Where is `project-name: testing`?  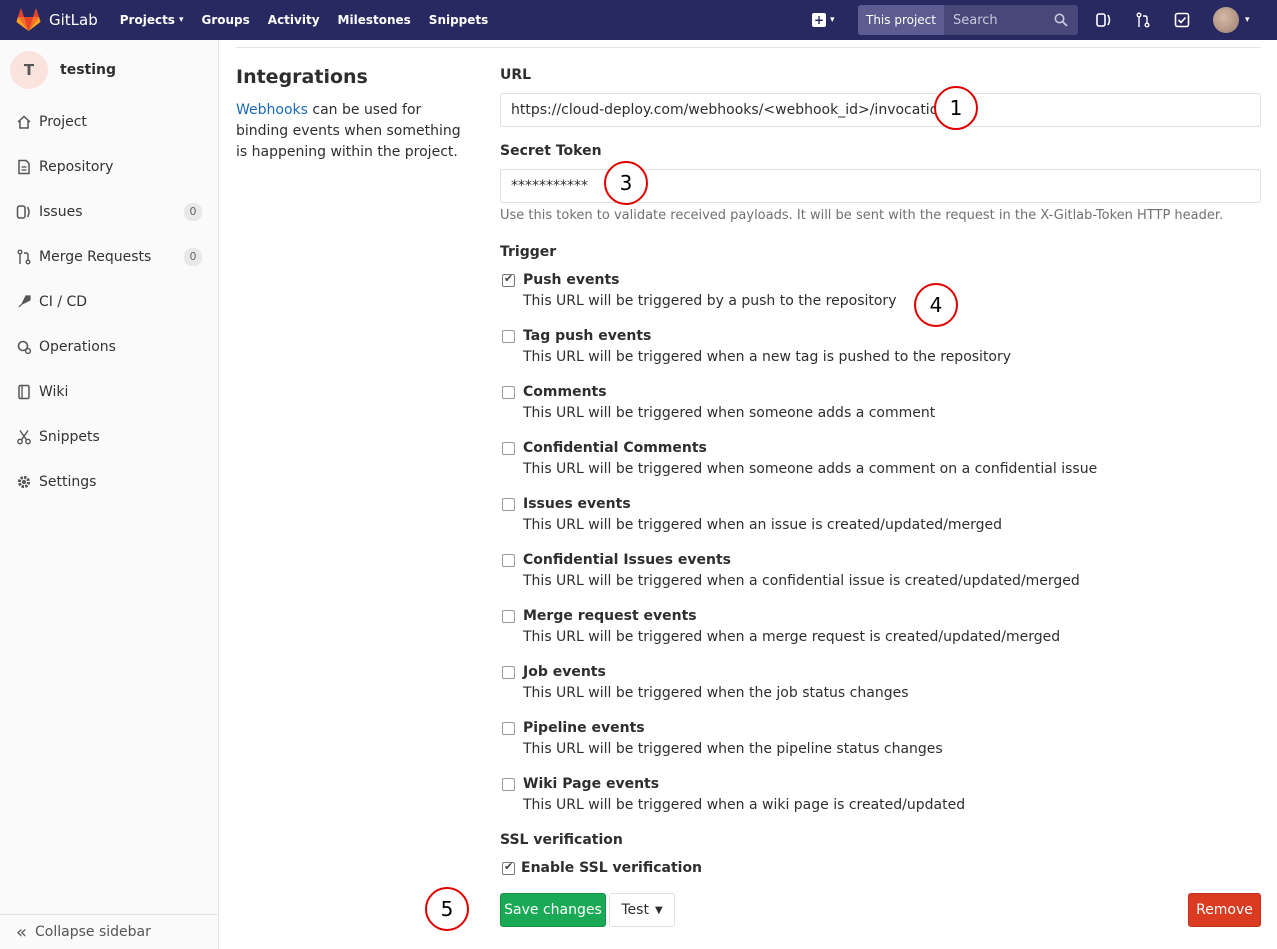
project-name: testing is located at coordinates (88, 70).